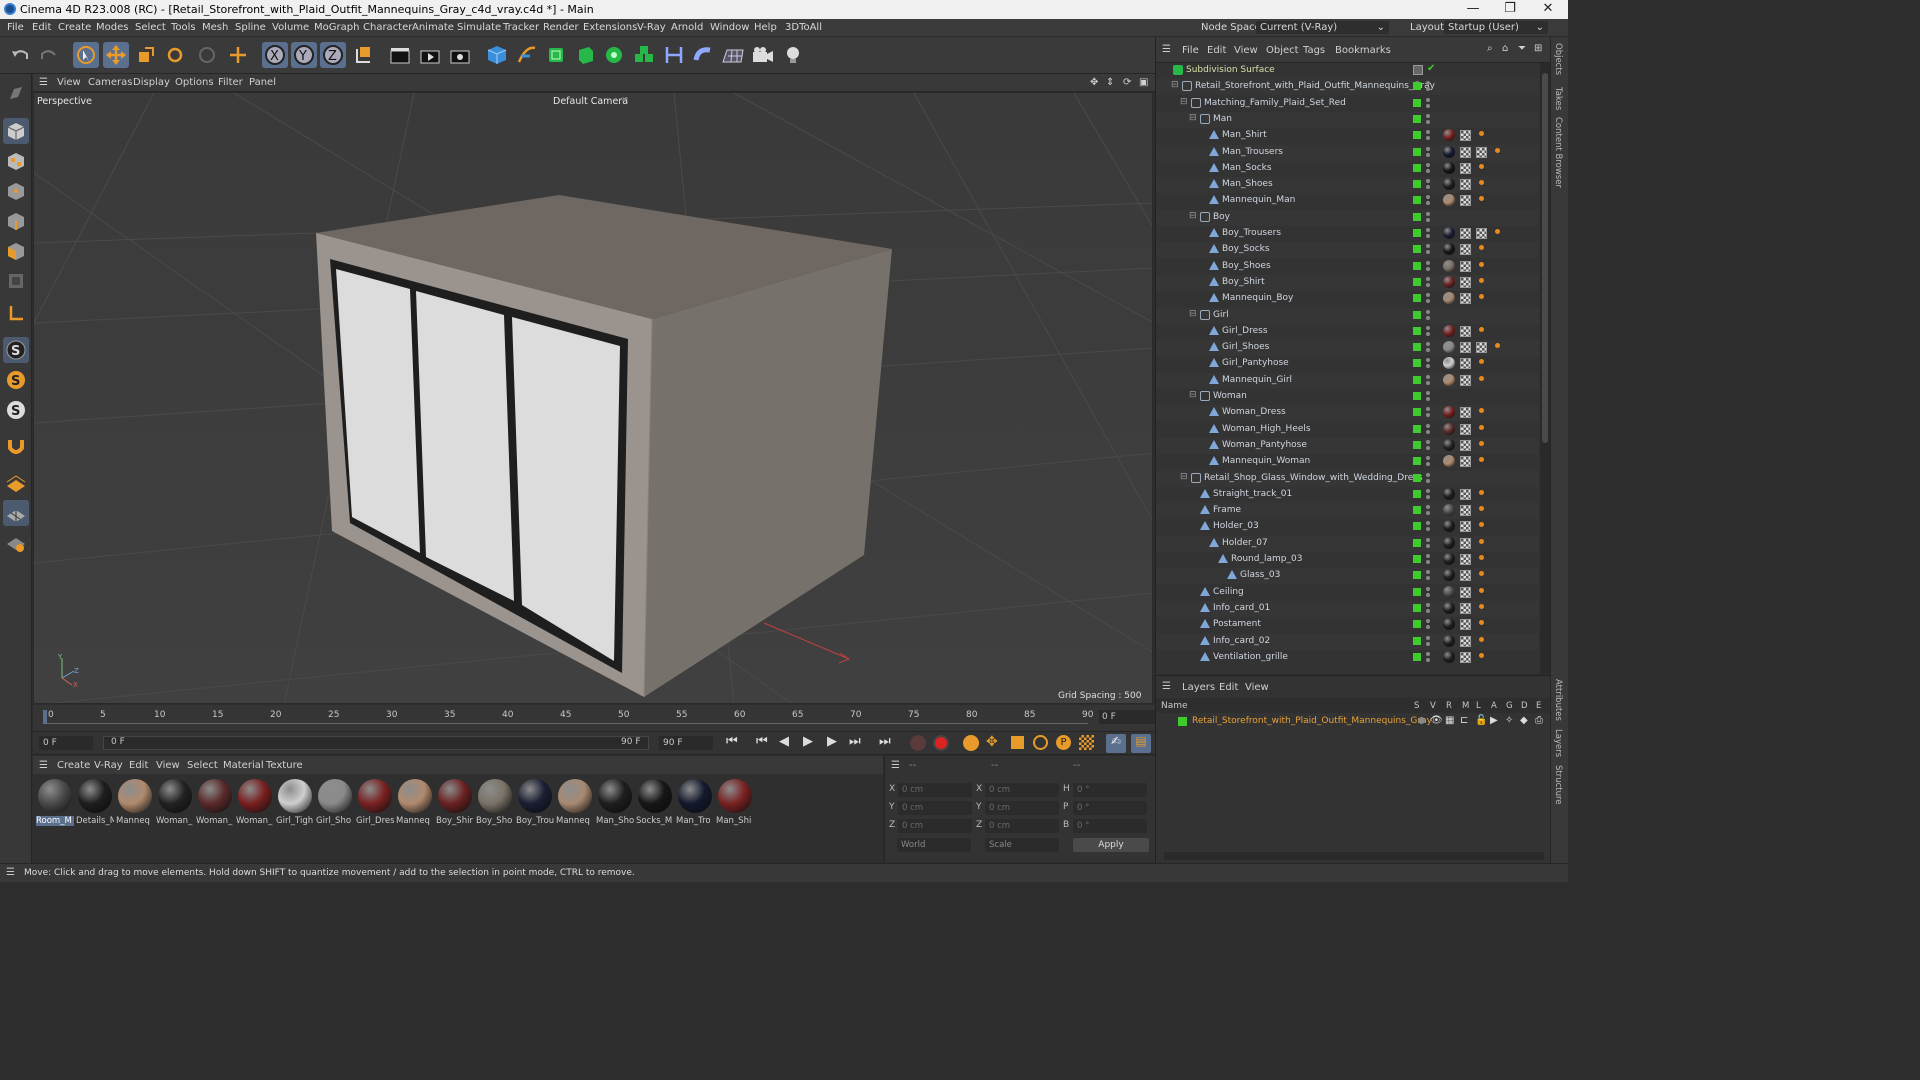 The width and height of the screenshot is (1920, 1080). Describe the element at coordinates (364, 55) in the screenshot. I see `coordinate-system-button` at that location.